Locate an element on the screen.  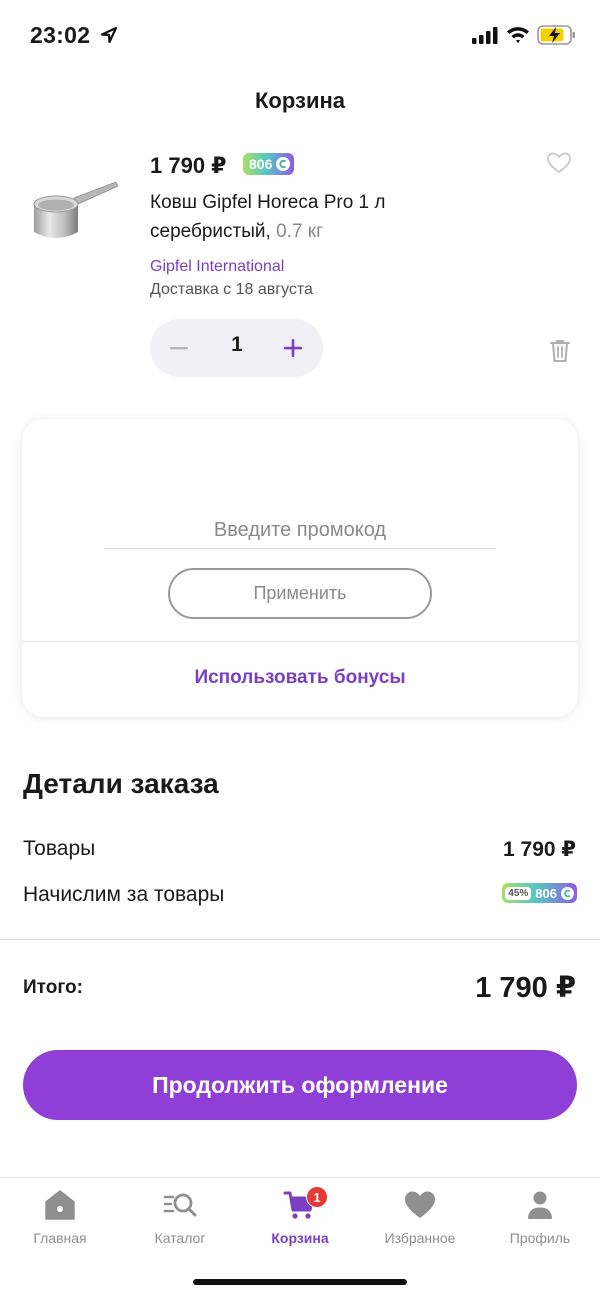
tab-label: Корзина is located at coordinates (300, 1238).